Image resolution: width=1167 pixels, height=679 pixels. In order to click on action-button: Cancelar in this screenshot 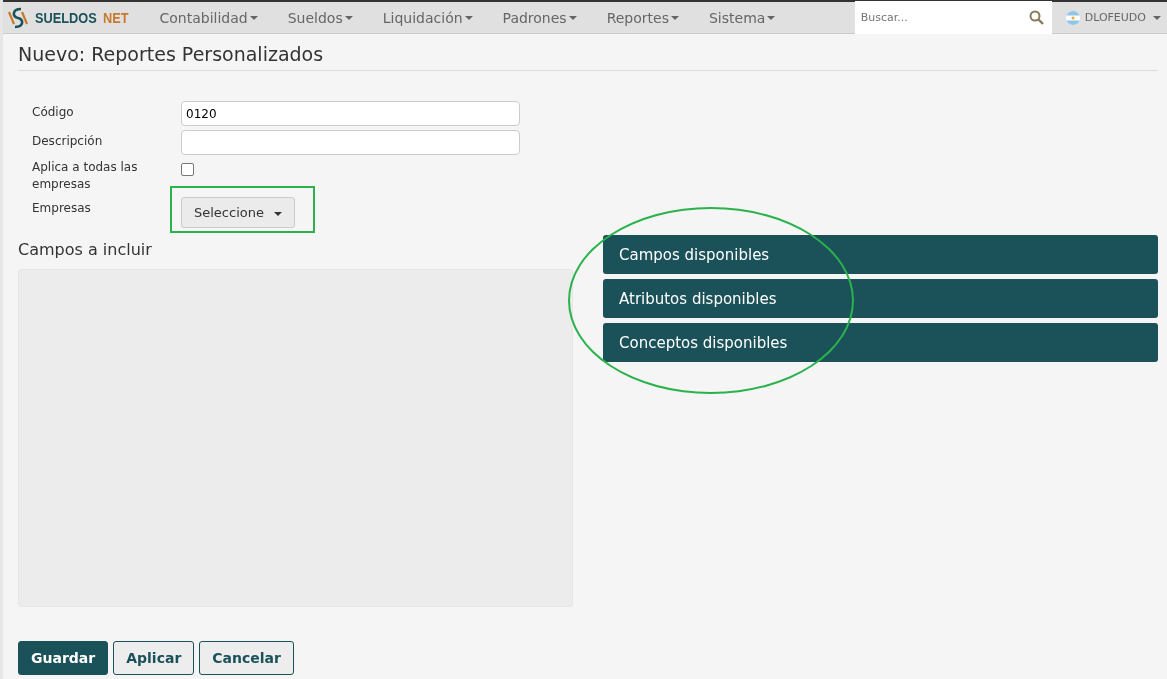, I will do `click(246, 658)`.